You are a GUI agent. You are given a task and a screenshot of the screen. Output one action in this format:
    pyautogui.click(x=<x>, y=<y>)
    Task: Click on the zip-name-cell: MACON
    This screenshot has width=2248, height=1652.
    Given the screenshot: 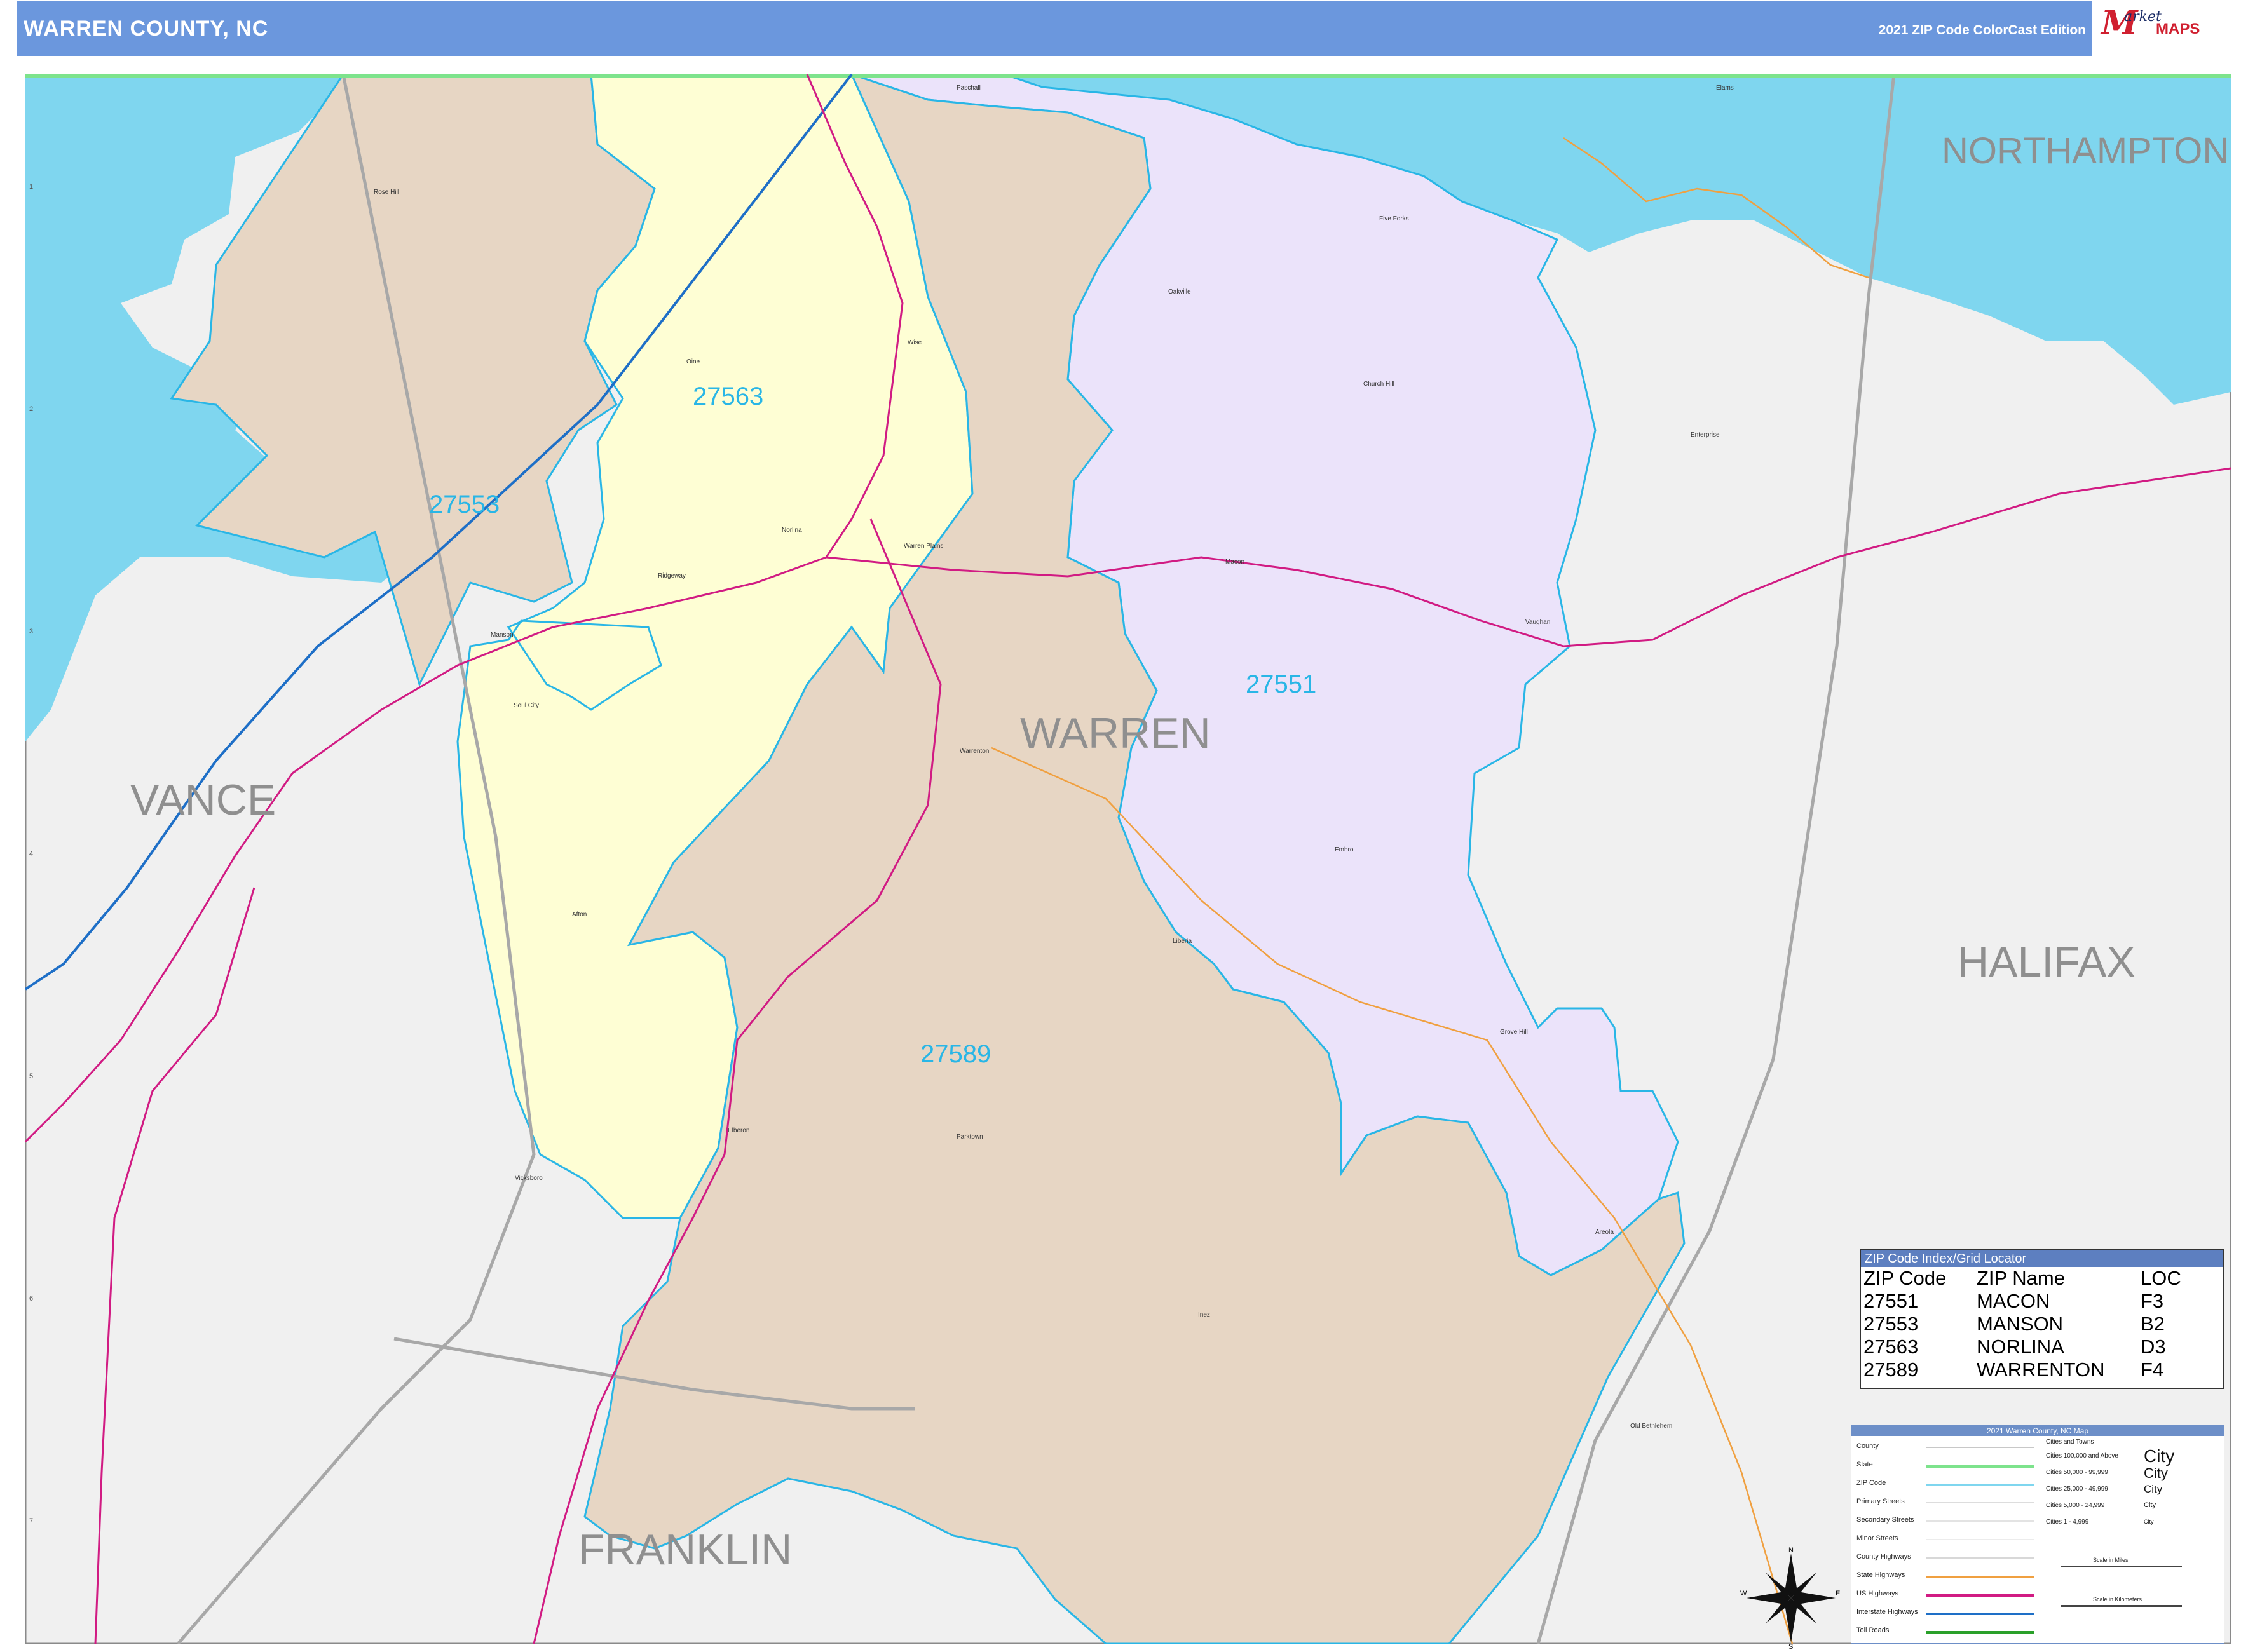 What is the action you would take?
    pyautogui.click(x=2014, y=1301)
    